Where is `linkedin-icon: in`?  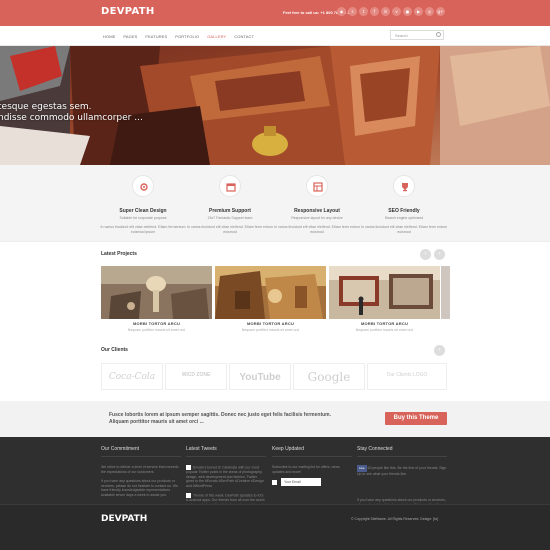 linkedin-icon: in is located at coordinates (385, 11).